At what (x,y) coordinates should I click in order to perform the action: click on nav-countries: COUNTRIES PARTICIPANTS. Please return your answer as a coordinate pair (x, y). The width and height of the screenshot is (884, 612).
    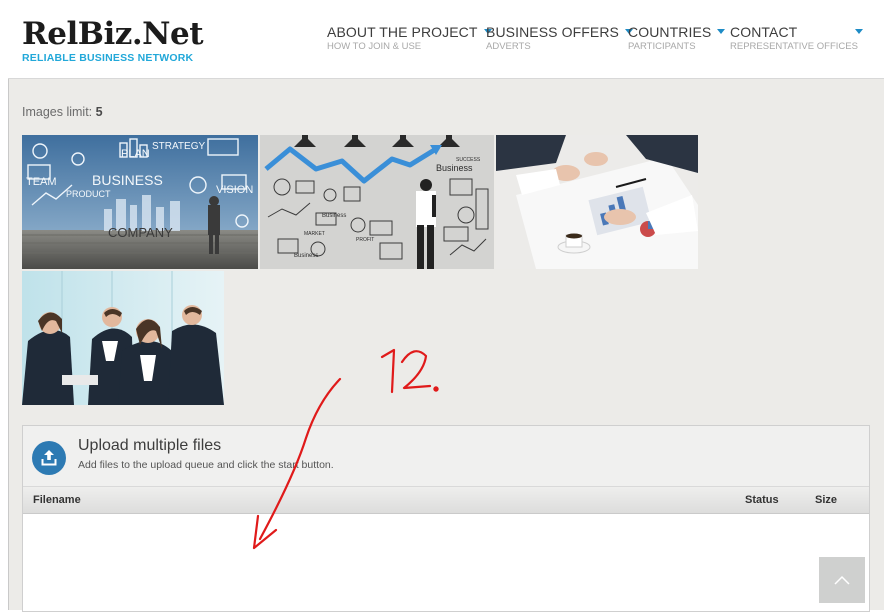
    Looking at the image, I should click on (677, 38).